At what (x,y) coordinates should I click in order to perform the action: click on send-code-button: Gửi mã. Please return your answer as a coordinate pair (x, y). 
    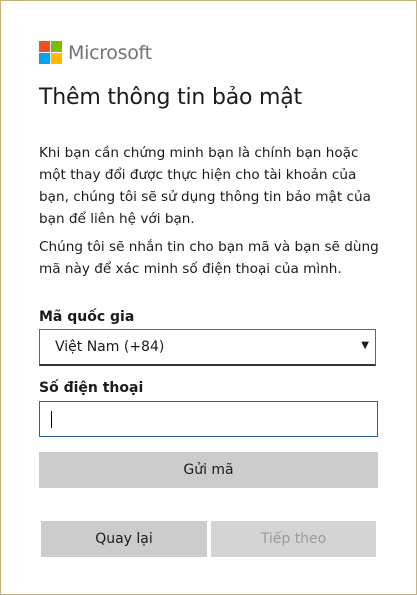
    Looking at the image, I should click on (208, 470).